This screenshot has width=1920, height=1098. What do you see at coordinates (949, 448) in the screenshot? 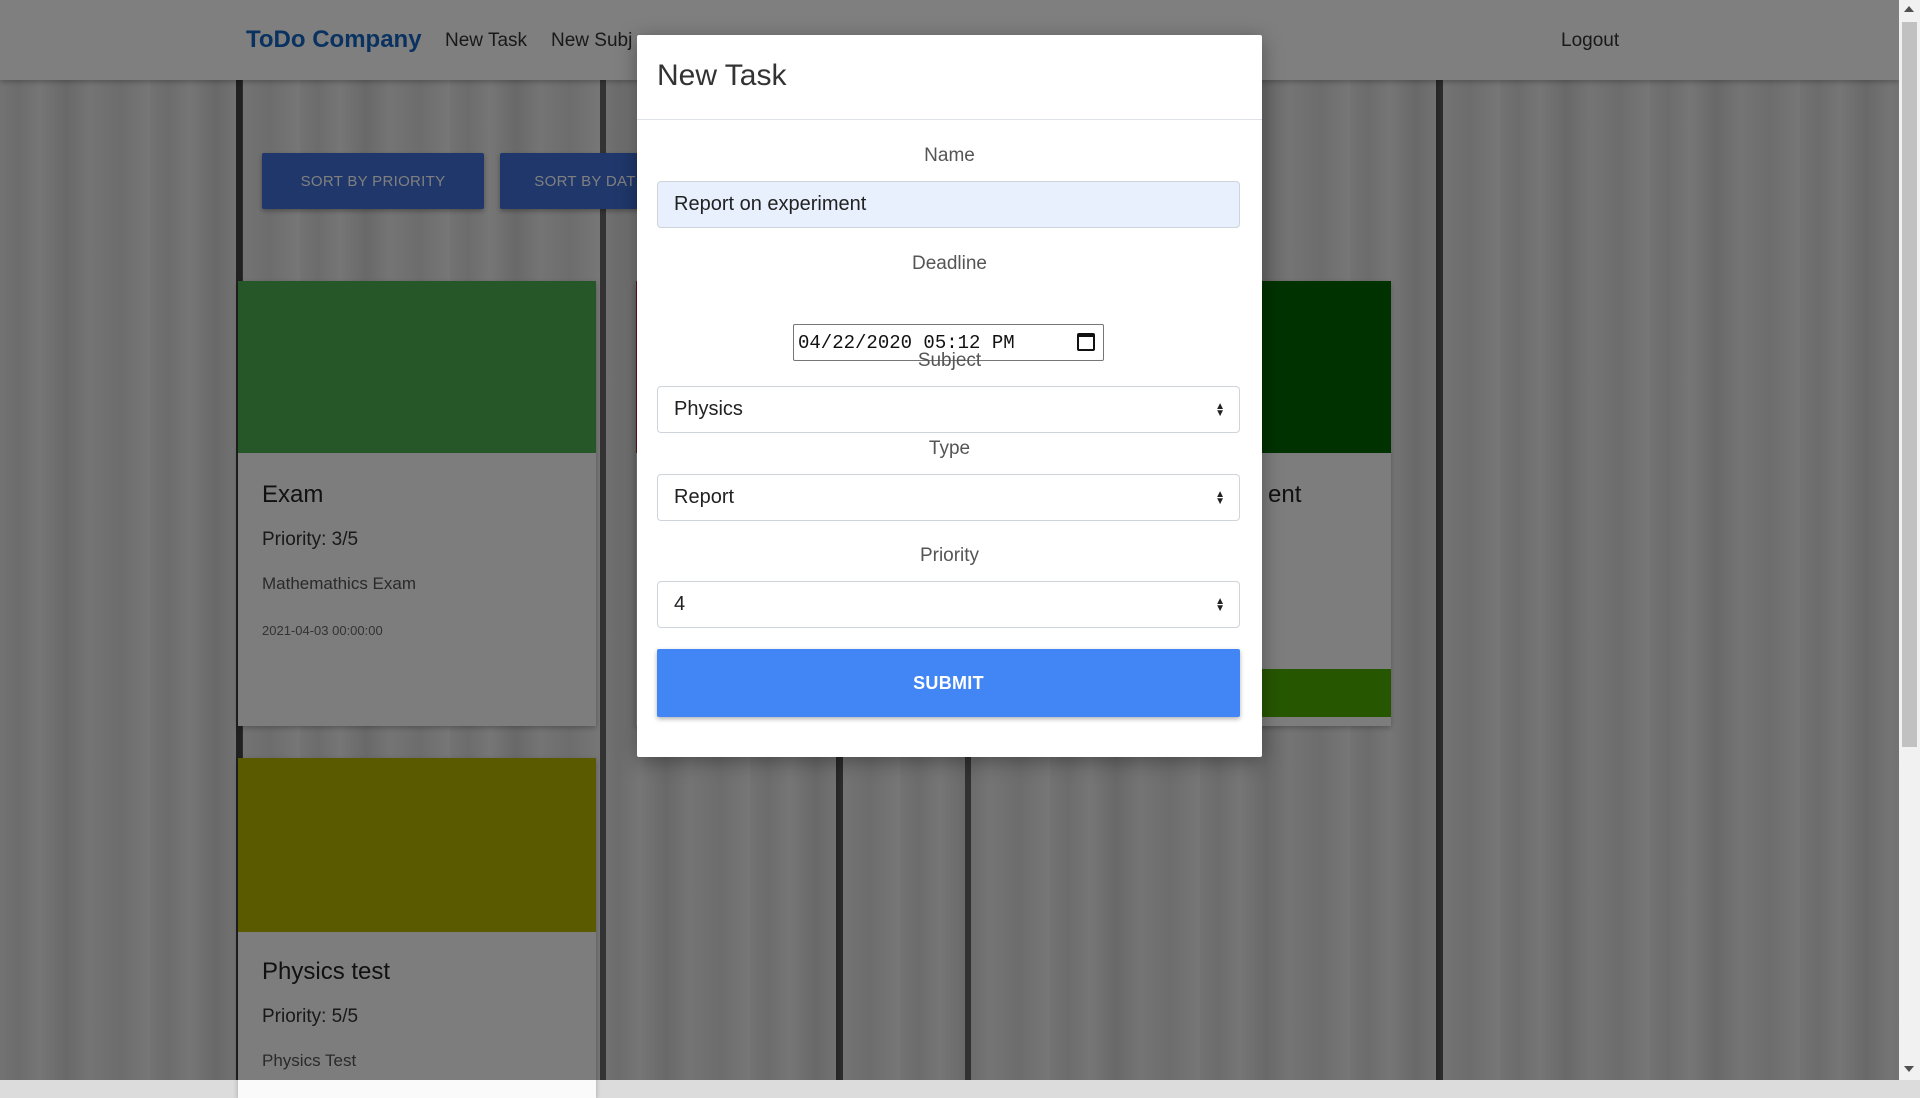
I see `type-label: Type` at bounding box center [949, 448].